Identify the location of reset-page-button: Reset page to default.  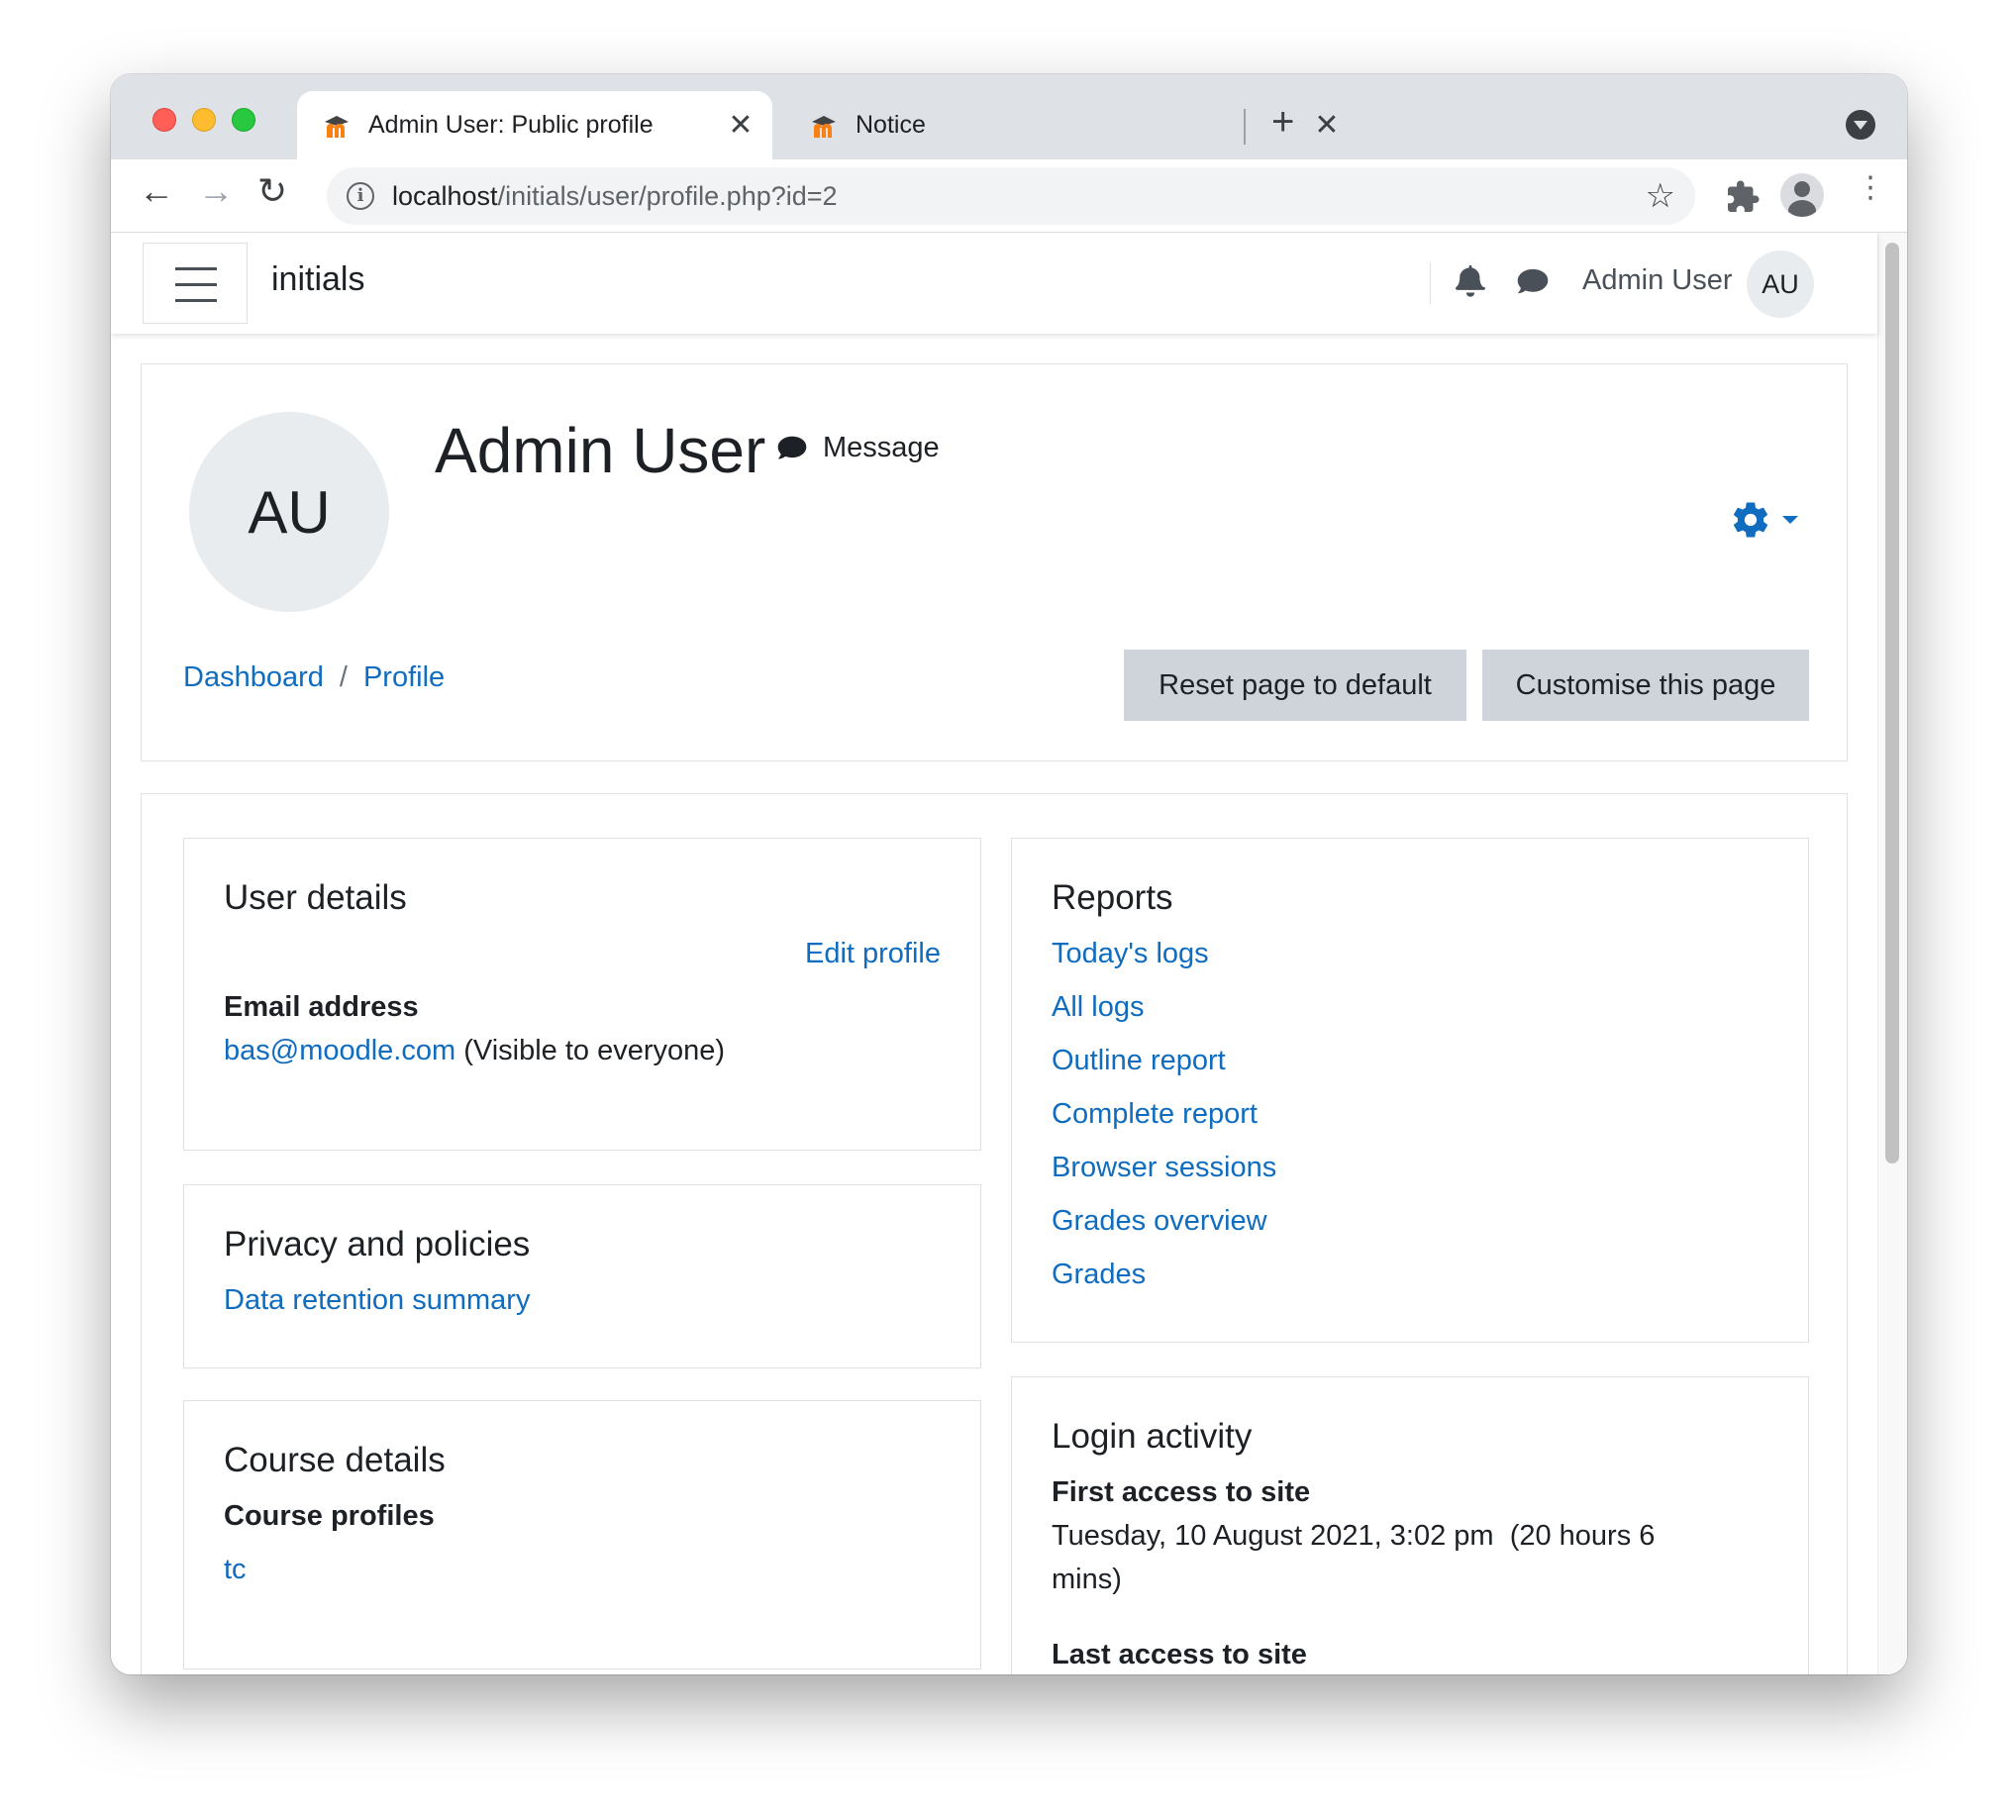
(1295, 685).